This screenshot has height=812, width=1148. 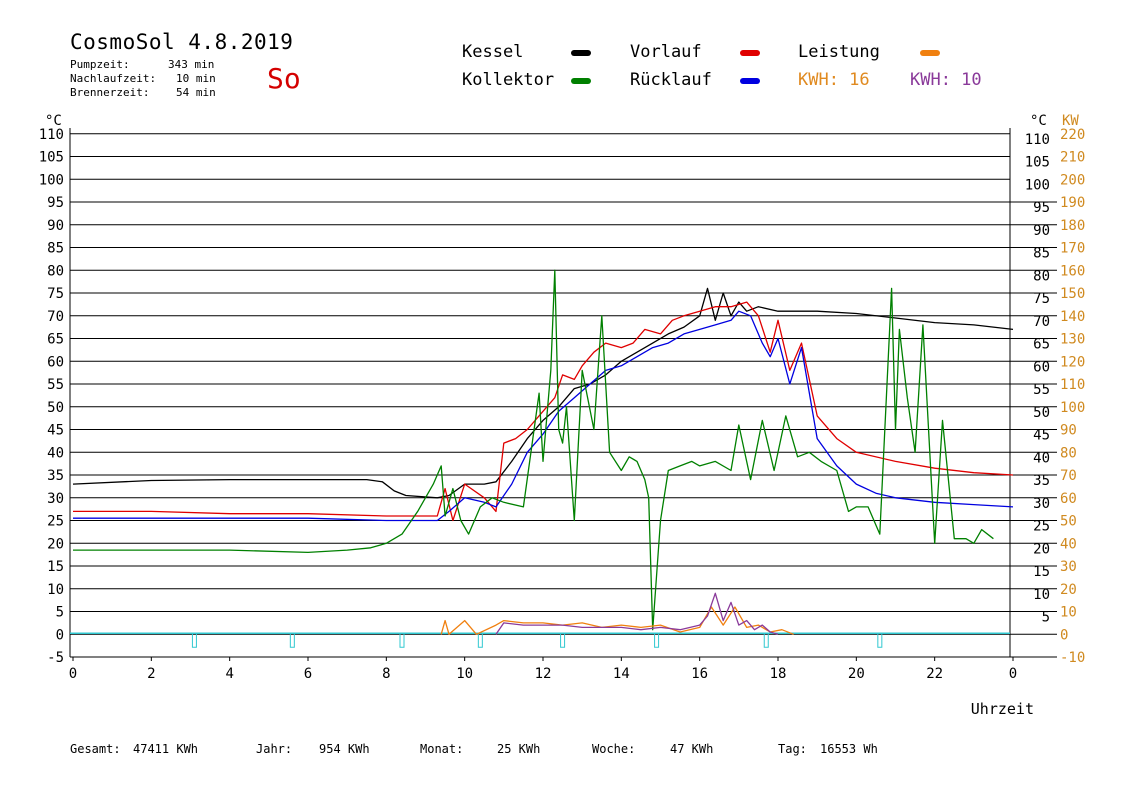 I want to click on x-tick-label: 2, so click(x=151, y=674).